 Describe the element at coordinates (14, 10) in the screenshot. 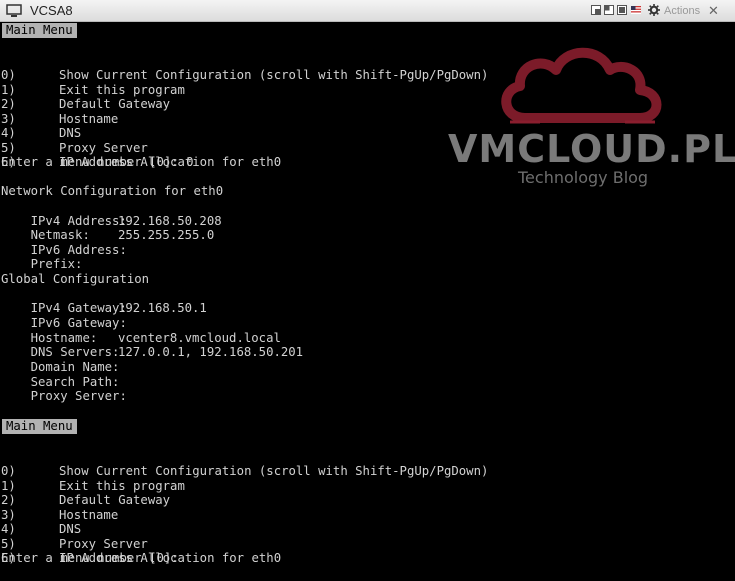

I see `monitor-icon` at that location.